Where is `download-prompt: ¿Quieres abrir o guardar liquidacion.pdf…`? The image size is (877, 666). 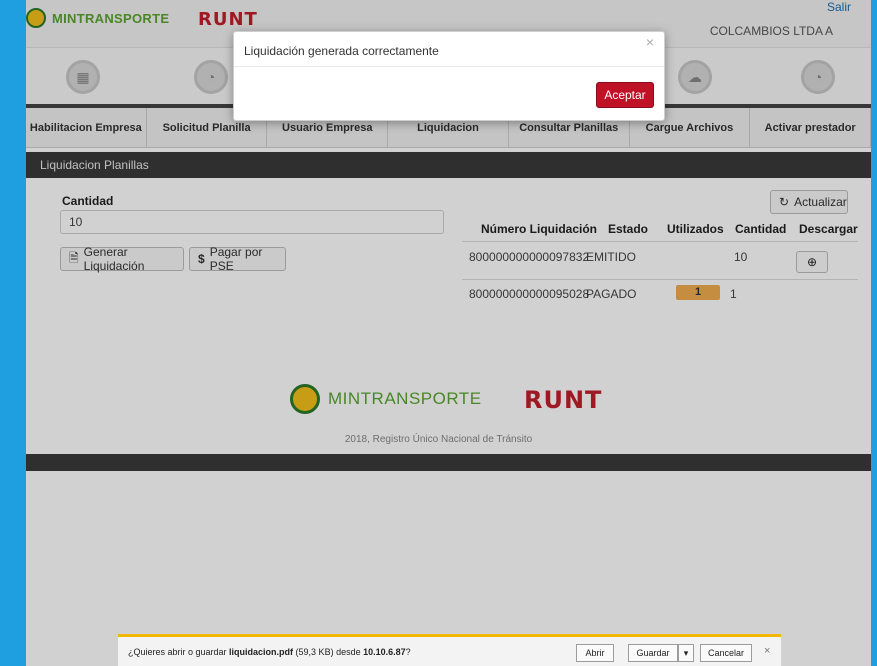
download-prompt: ¿Quieres abrir o guardar liquidacion.pdf… is located at coordinates (269, 652).